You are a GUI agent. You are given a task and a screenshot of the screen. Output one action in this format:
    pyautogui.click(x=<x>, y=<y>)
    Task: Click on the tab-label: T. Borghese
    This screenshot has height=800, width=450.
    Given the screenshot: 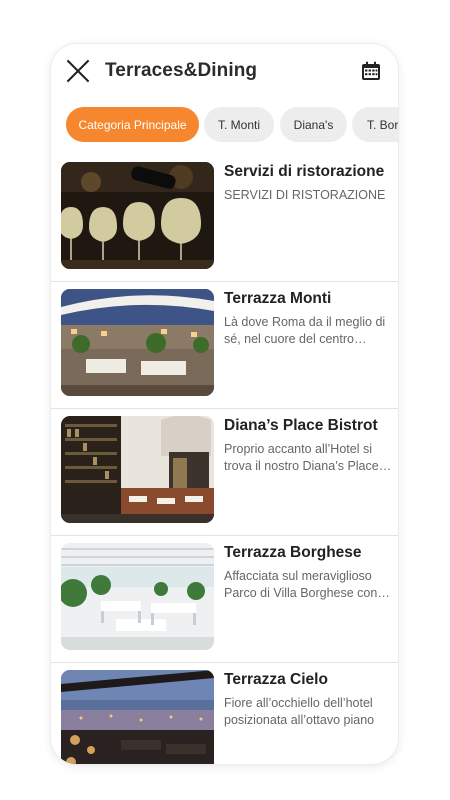 What is the action you would take?
    pyautogui.click(x=382, y=124)
    